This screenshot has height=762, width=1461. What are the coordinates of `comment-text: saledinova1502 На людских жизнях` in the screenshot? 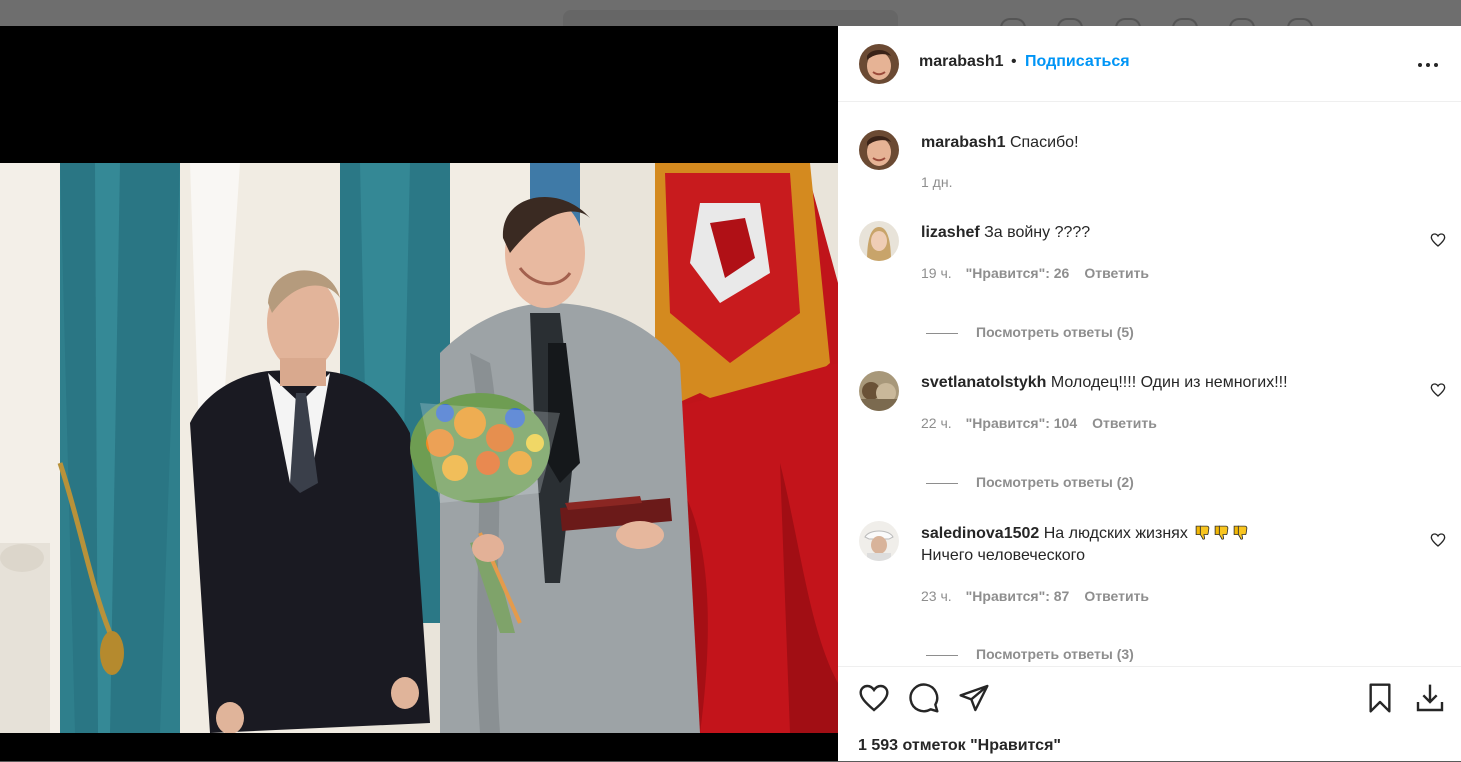 It's located at (1085, 533).